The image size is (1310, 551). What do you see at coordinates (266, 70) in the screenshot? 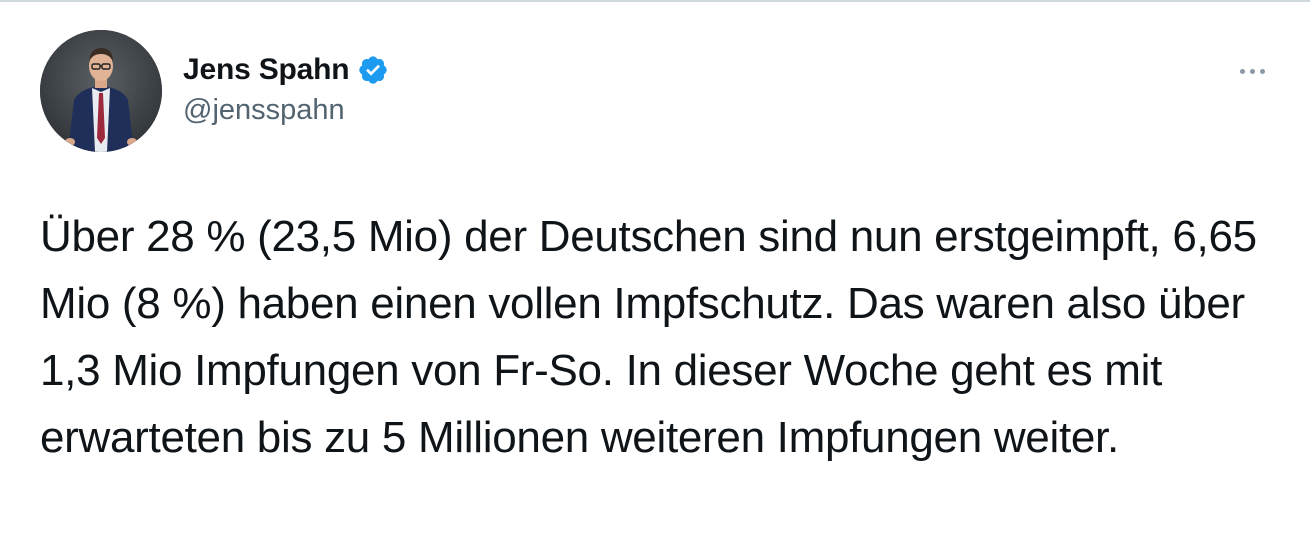
I see `author-display-name: Jens Spahn` at bounding box center [266, 70].